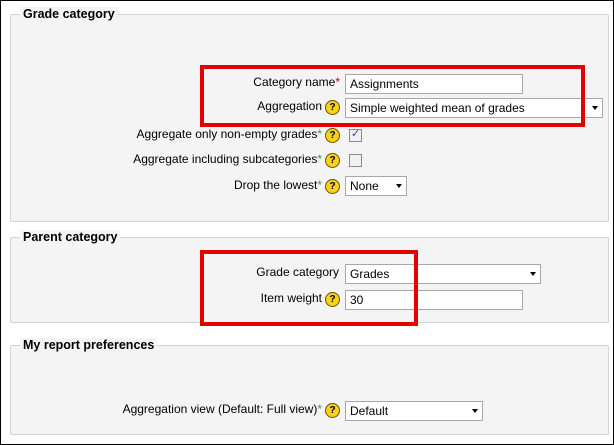 The image size is (614, 445). Describe the element at coordinates (229, 134) in the screenshot. I see `aggregate-nonempty-label: Aggregate only non-empty grades*` at that location.